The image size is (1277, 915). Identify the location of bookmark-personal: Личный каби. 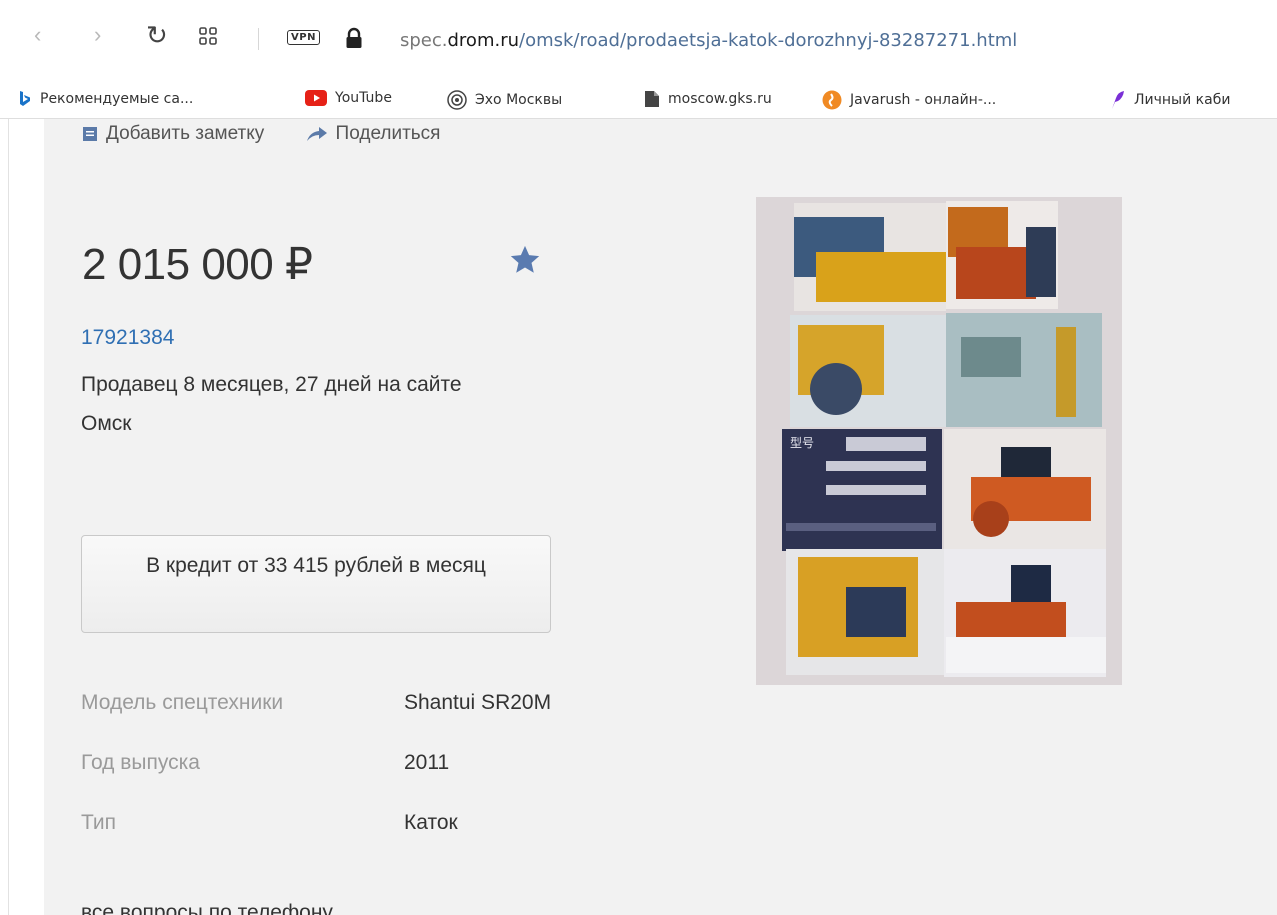
(1169, 100).